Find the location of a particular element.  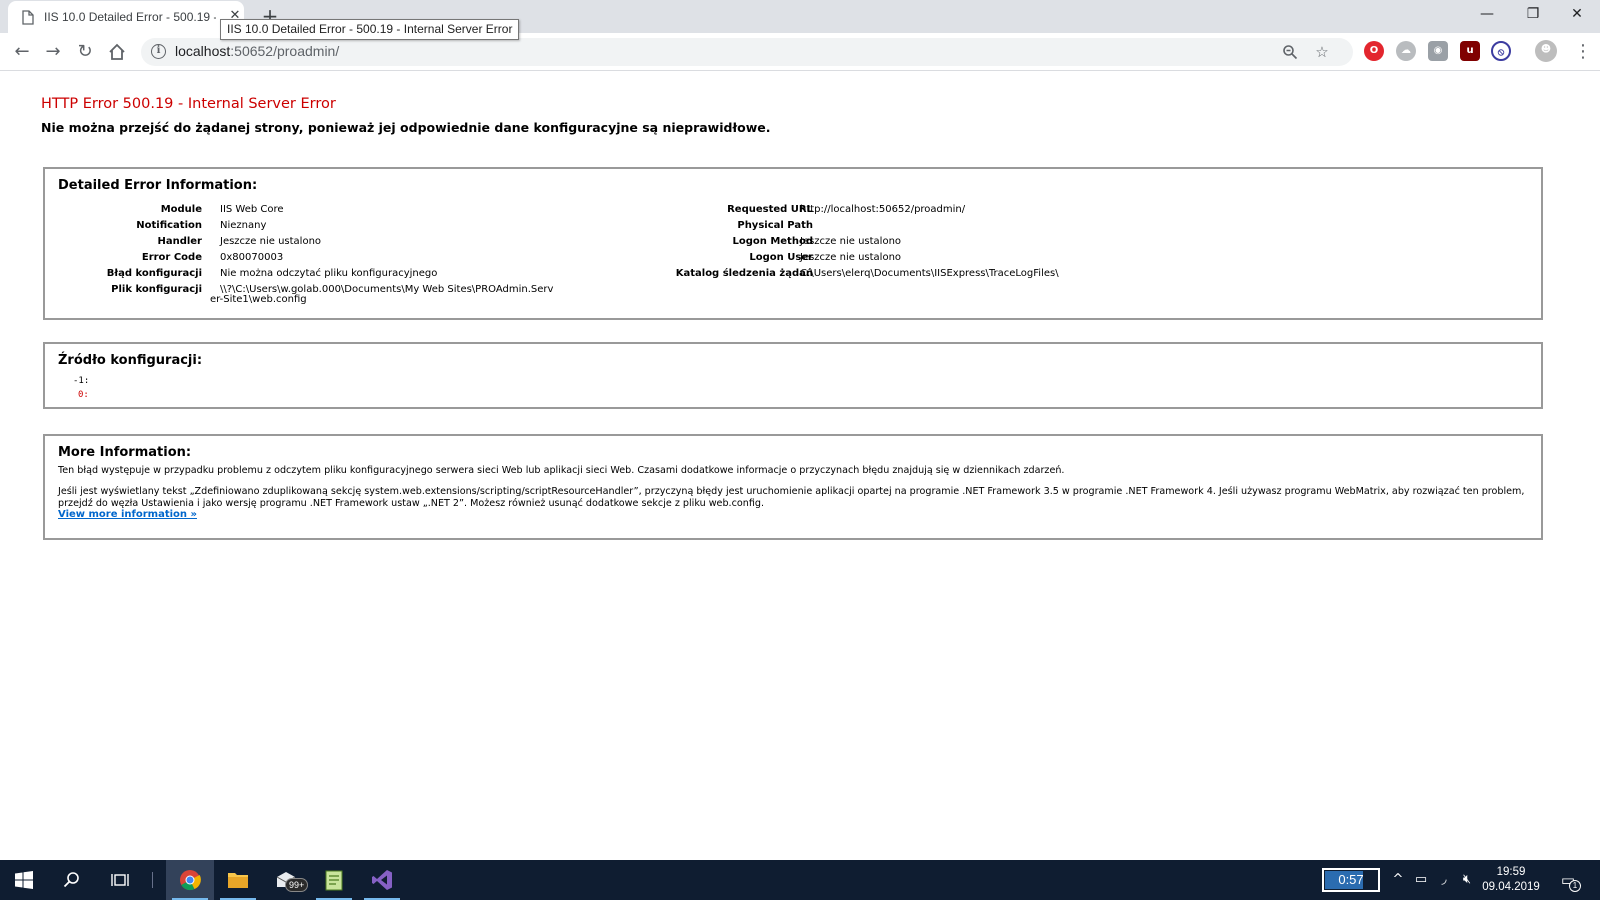

value-error-code: 0x80070003 is located at coordinates (252, 257).